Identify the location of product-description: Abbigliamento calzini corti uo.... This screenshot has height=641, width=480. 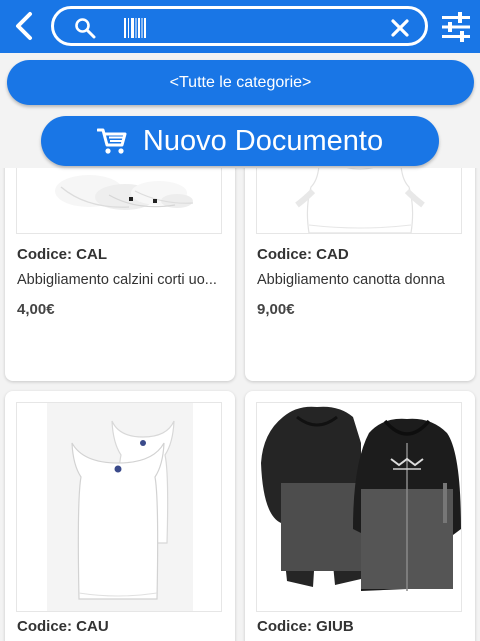
(117, 280).